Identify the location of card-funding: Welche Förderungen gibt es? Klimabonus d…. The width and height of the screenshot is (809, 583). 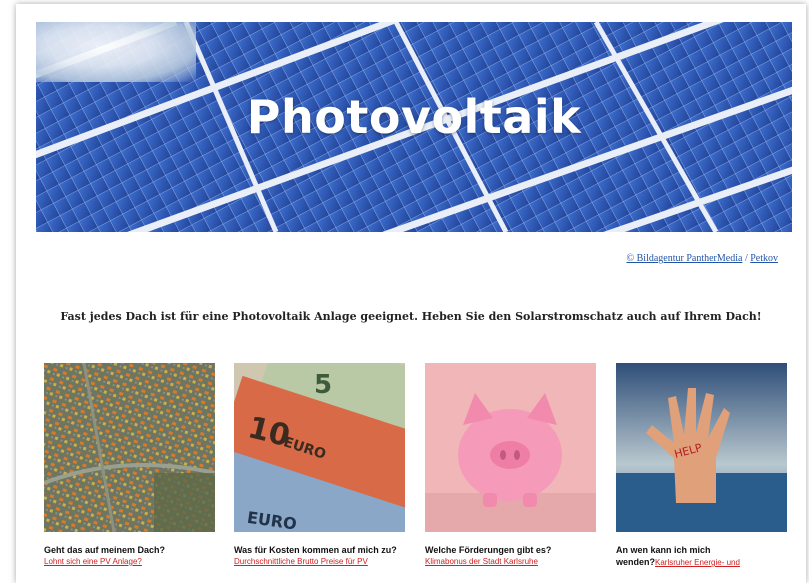
(510, 465).